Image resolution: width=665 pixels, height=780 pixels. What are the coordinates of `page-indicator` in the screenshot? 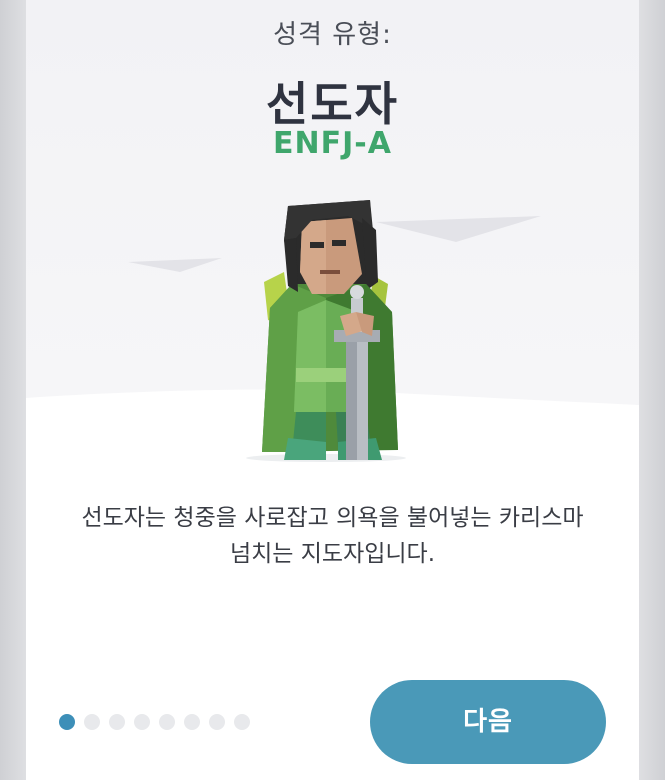 It's located at (154, 722).